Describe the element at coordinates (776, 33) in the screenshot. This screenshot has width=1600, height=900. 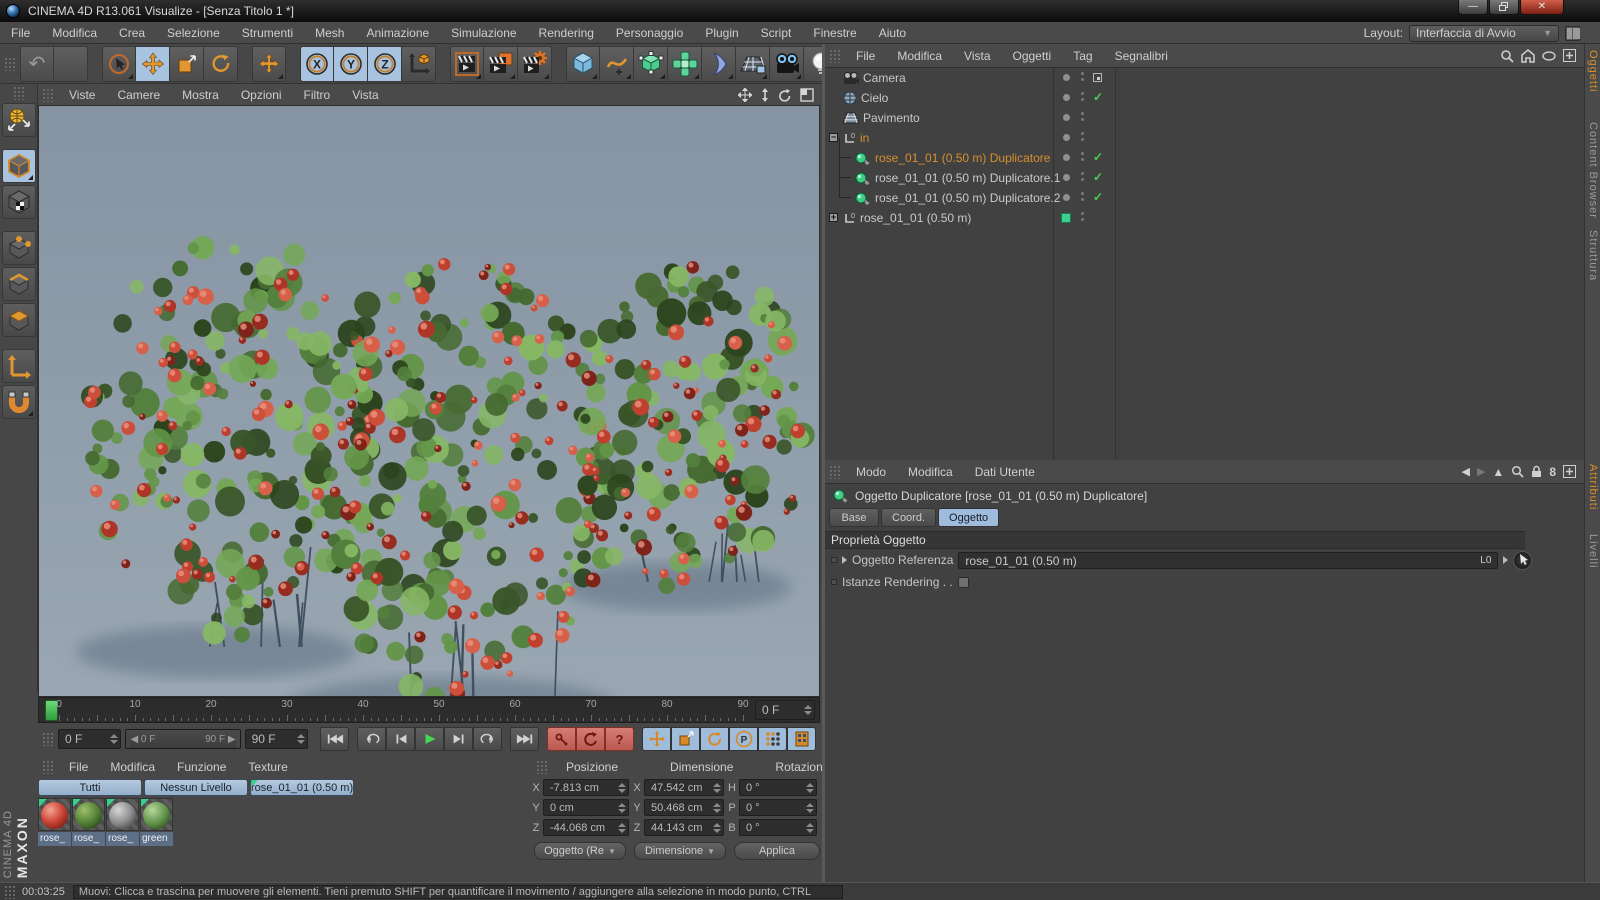
I see `menu-item-script: Script` at that location.